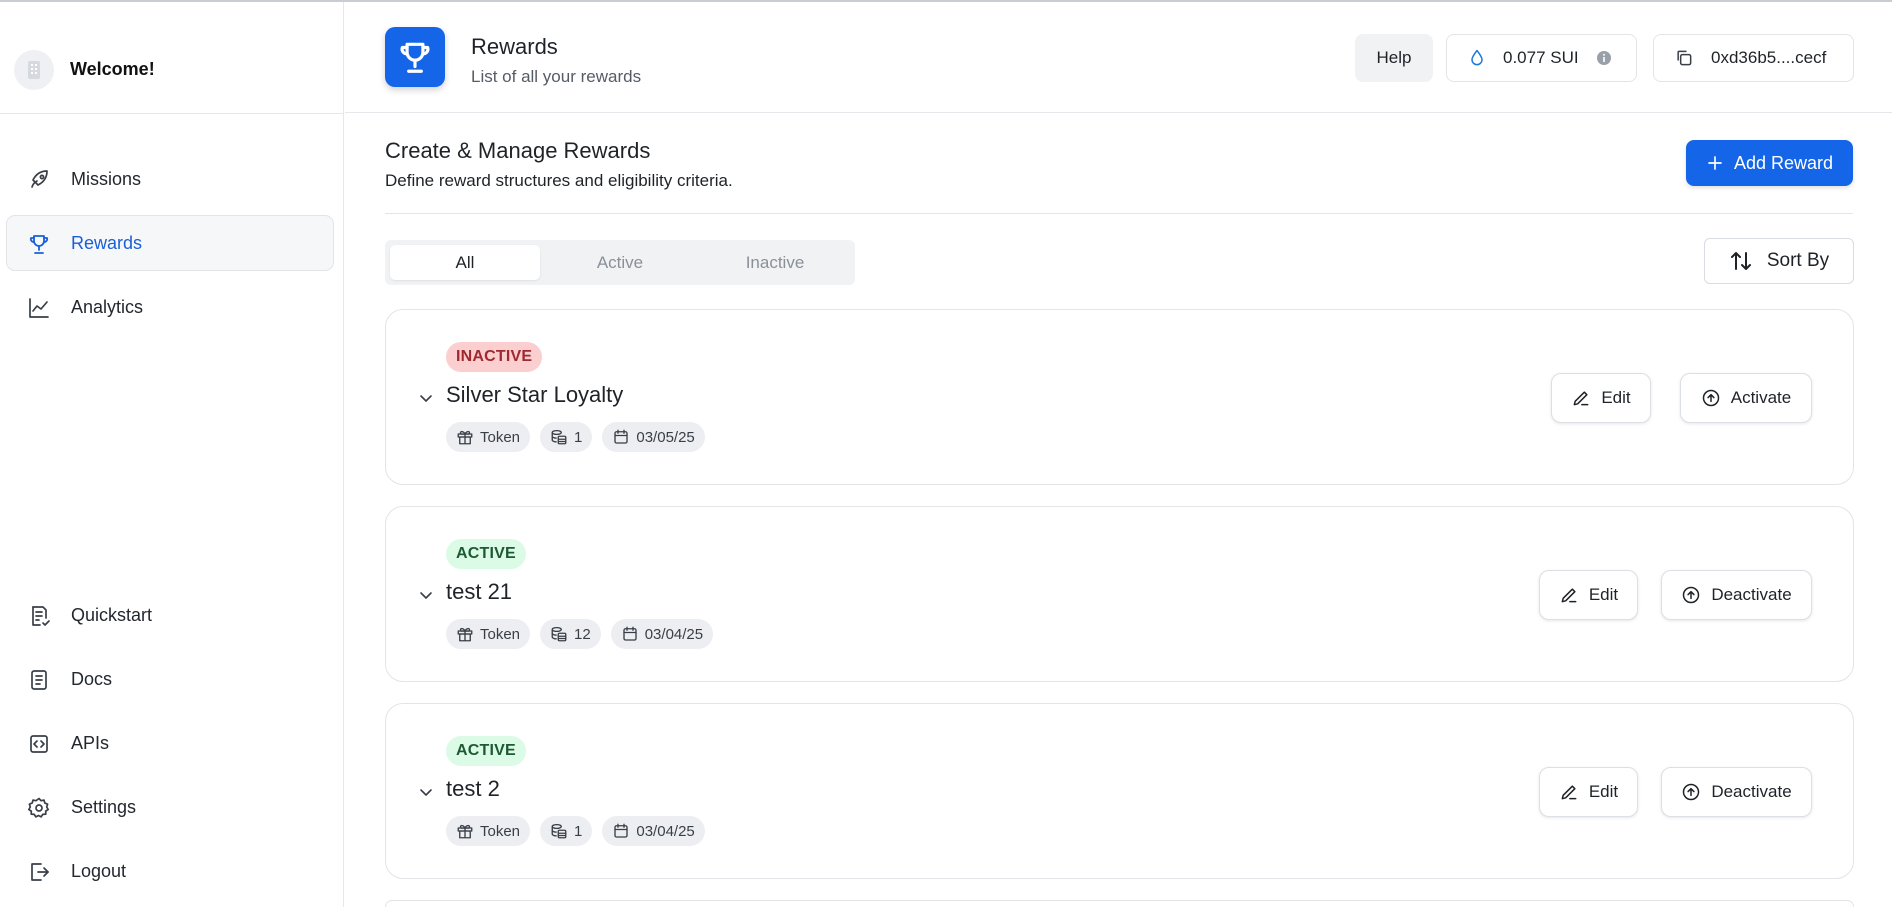  I want to click on sidebar-item-docs: Docs, so click(170, 679).